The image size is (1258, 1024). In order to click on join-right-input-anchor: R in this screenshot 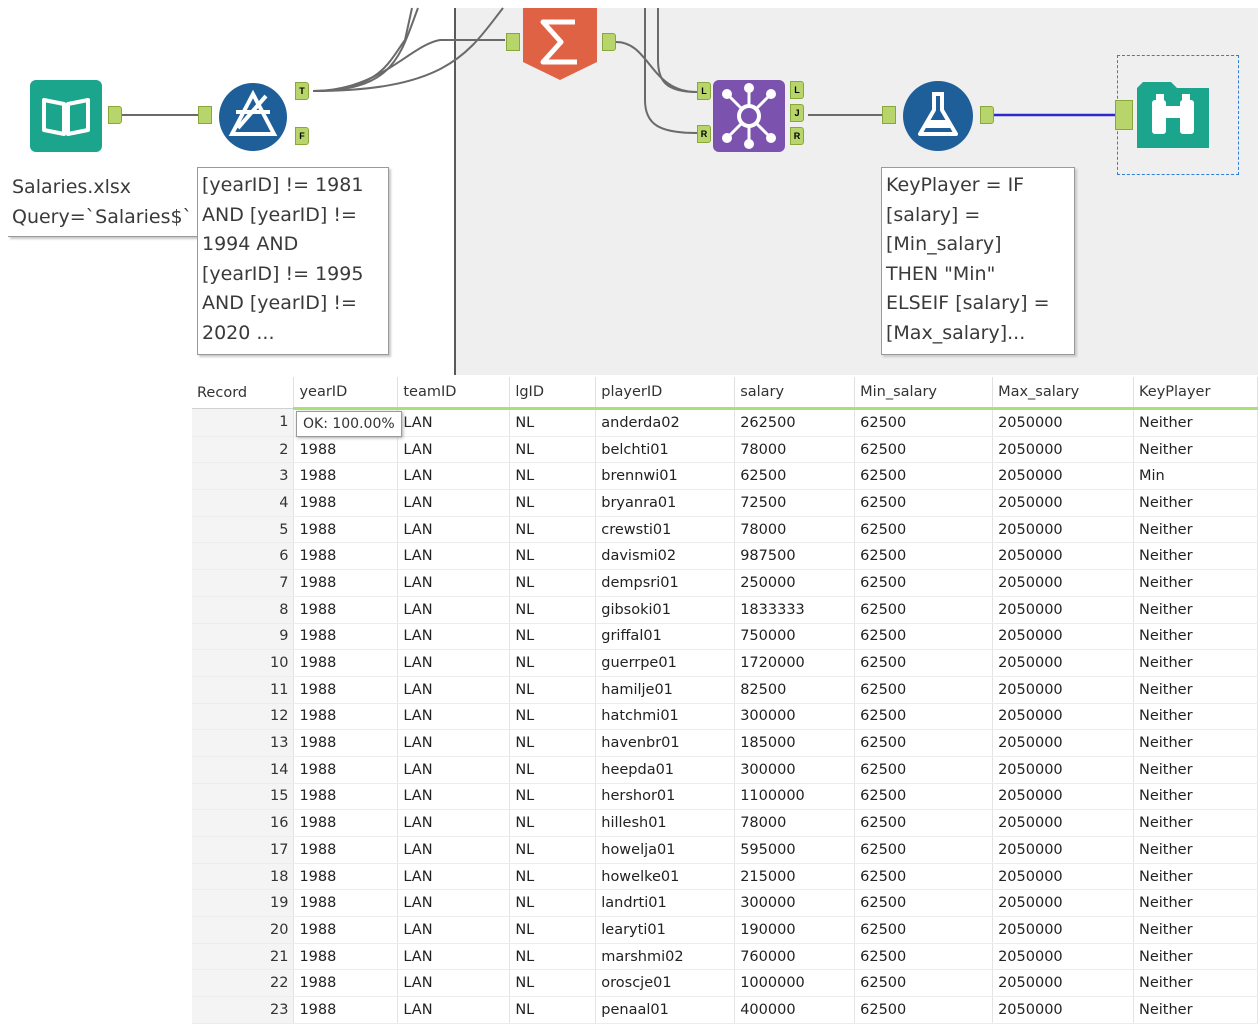, I will do `click(704, 134)`.